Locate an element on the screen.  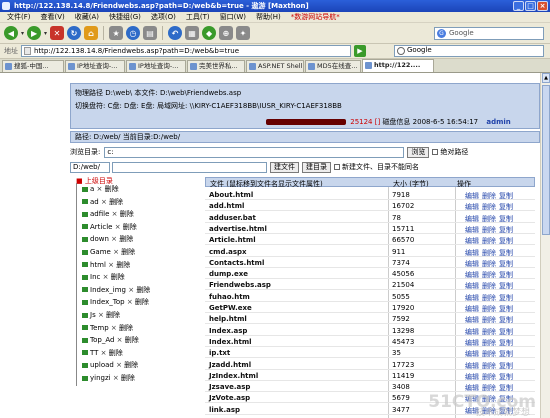
create-file-button: 建文件 is located at coordinates (284, 167).